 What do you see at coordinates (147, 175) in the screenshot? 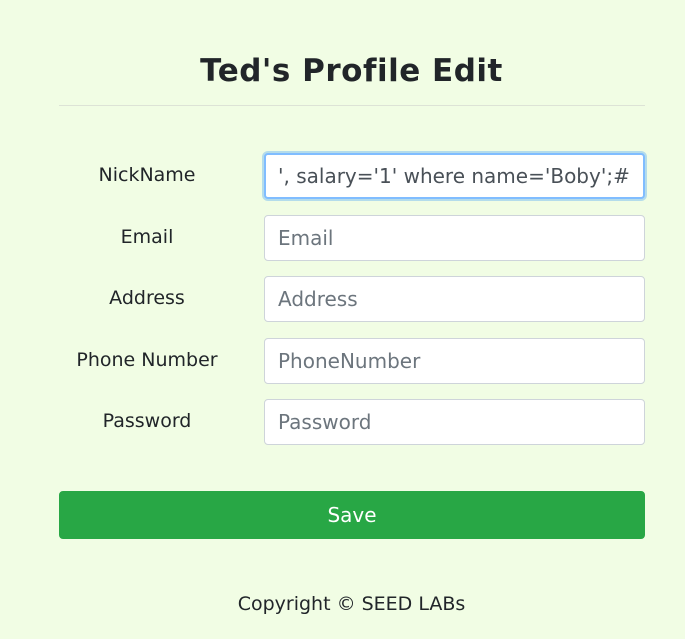
I see `nickname-label: NickName` at bounding box center [147, 175].